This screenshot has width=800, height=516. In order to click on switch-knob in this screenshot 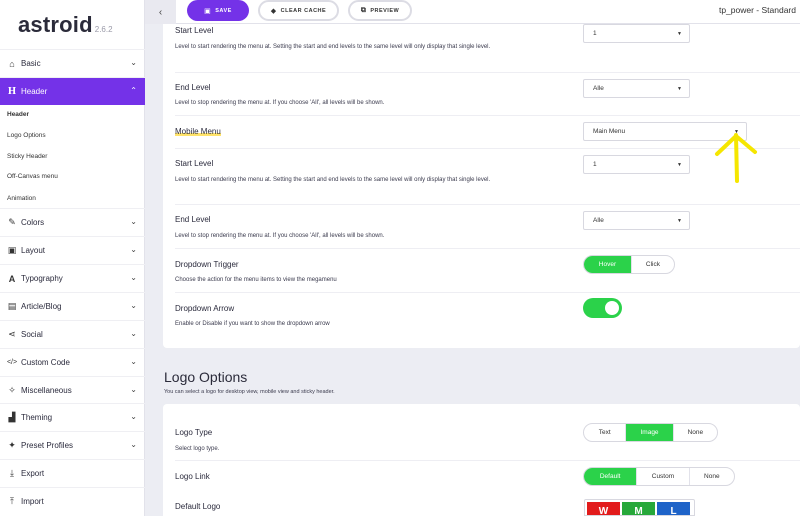, I will do `click(612, 308)`.